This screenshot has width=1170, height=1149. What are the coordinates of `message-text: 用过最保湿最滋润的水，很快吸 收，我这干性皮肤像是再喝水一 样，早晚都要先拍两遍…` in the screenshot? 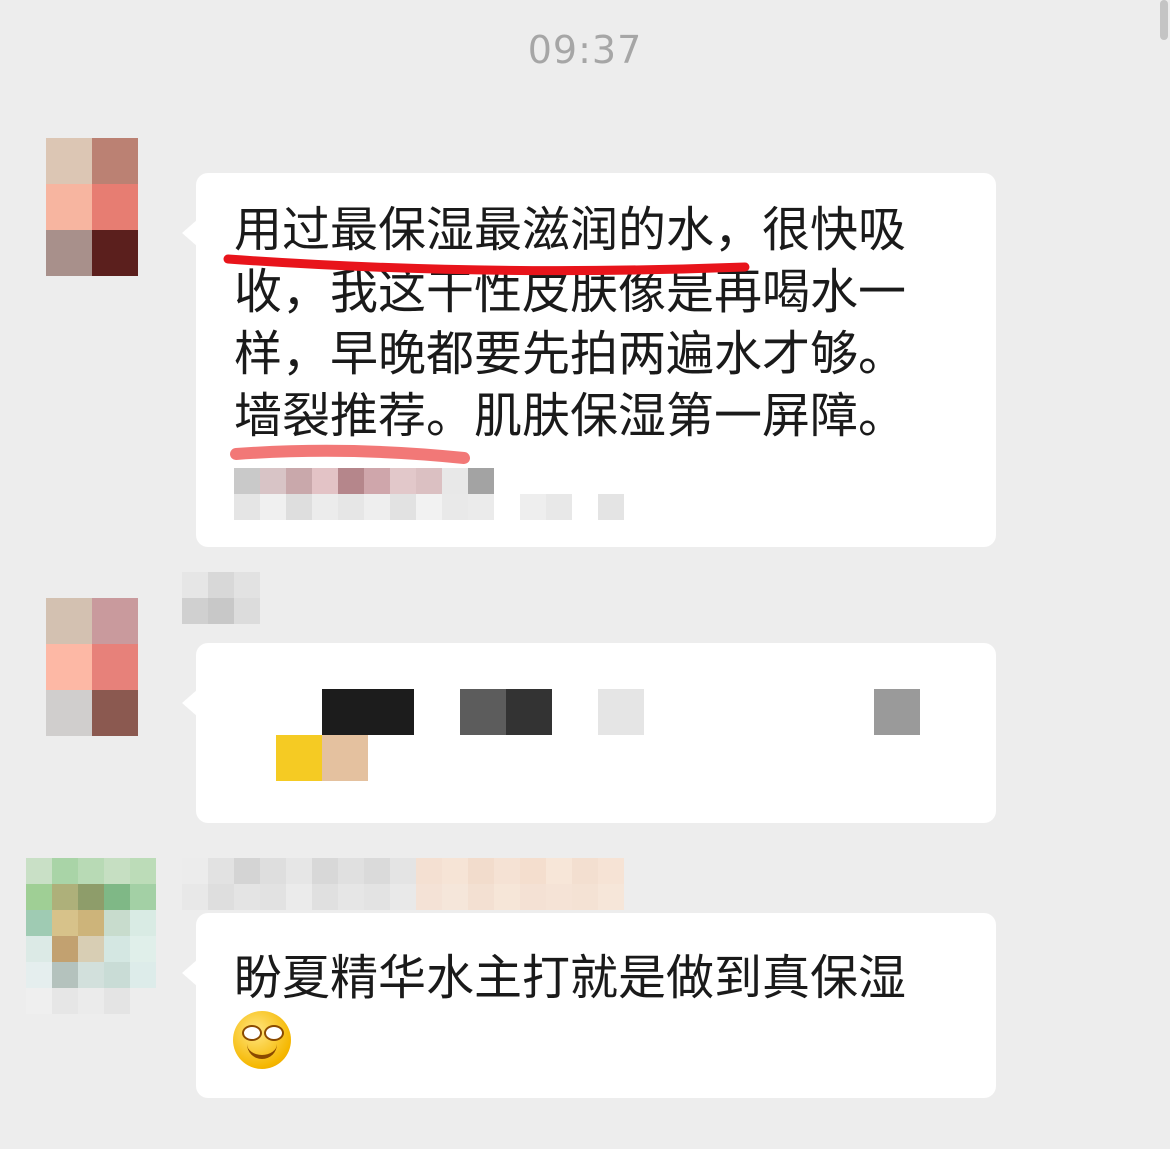 It's located at (604, 323).